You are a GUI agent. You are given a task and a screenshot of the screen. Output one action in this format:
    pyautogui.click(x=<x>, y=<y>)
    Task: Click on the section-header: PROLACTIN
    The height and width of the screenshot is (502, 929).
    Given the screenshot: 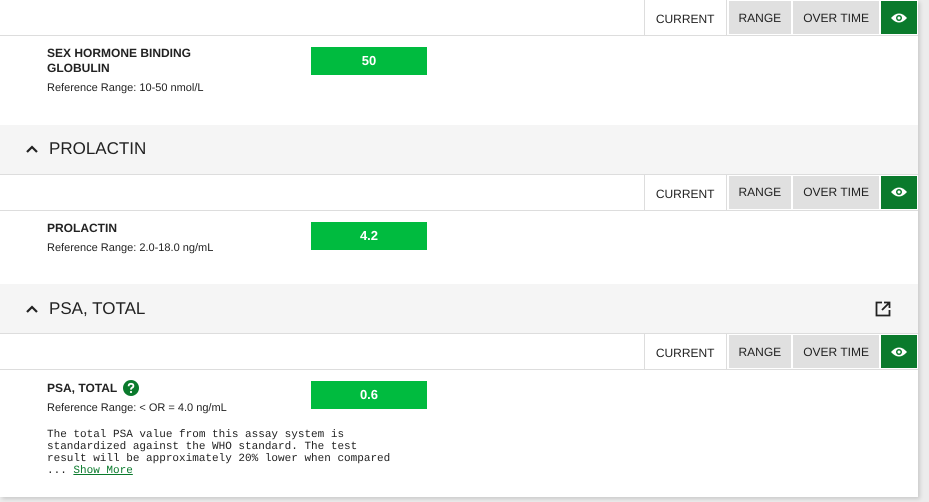 What is the action you would take?
    pyautogui.click(x=459, y=149)
    